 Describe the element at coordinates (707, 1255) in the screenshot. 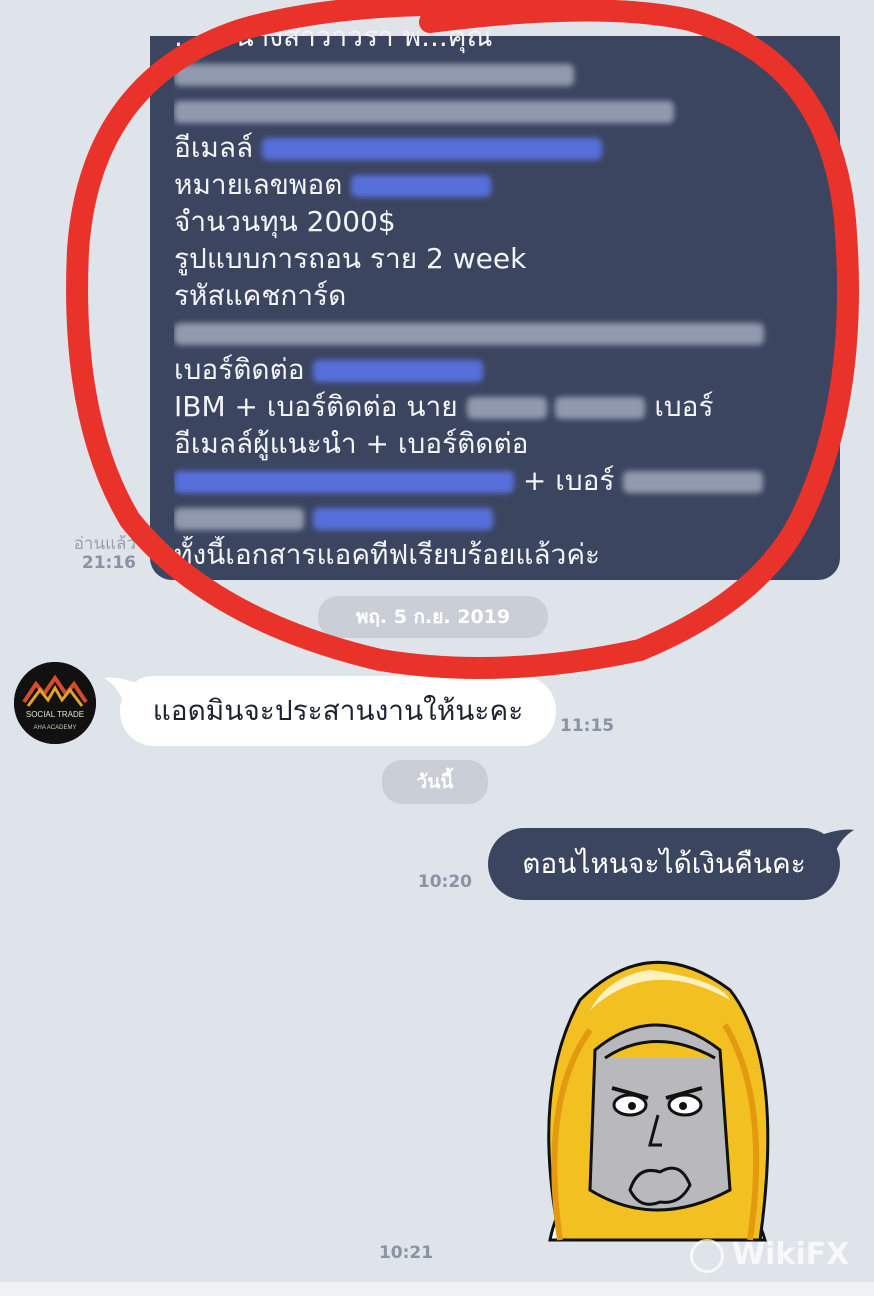

I see `watermark-icon` at that location.